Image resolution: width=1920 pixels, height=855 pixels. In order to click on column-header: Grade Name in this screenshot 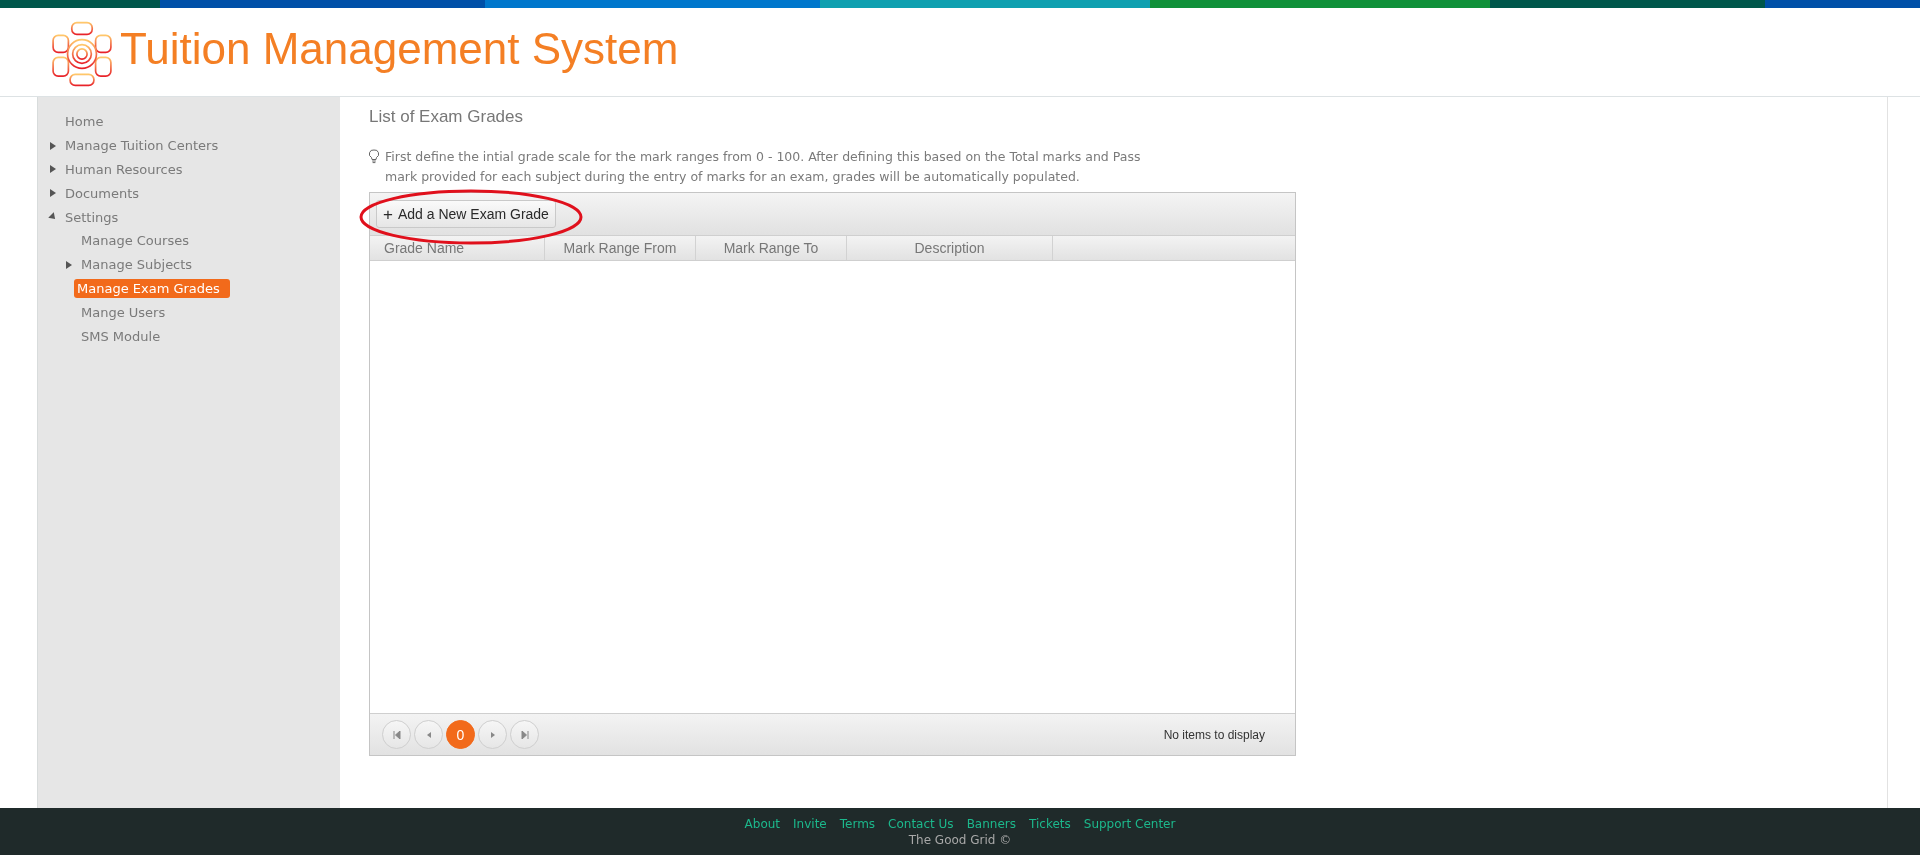, I will do `click(457, 248)`.